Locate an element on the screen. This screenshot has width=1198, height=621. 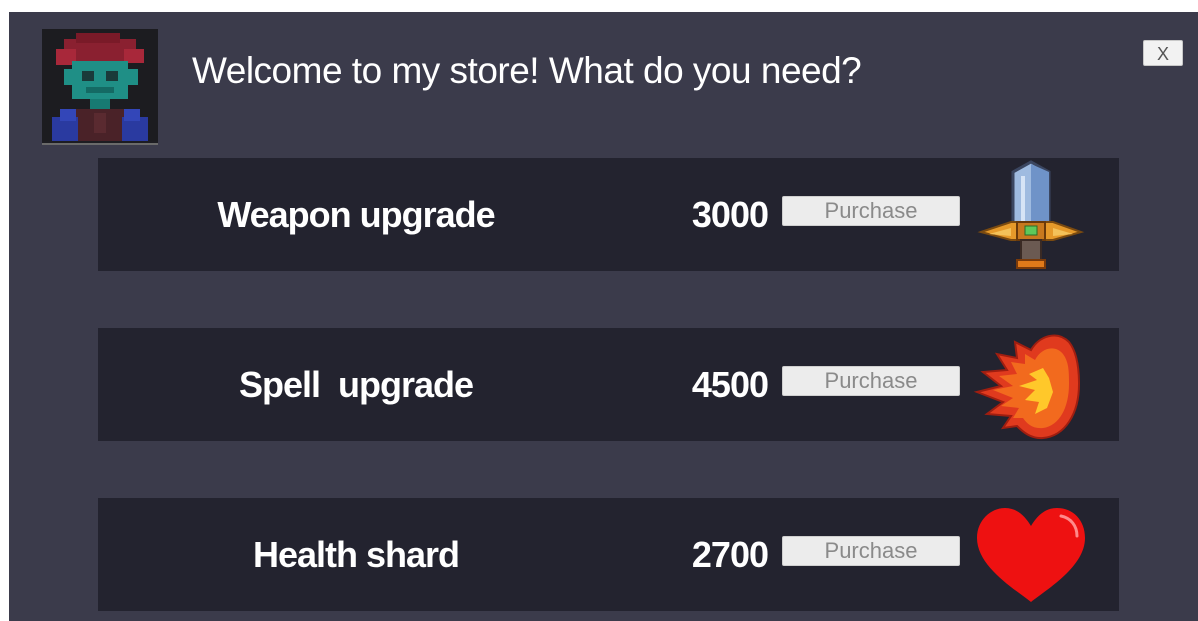
item-name: Health shard is located at coordinates (356, 554).